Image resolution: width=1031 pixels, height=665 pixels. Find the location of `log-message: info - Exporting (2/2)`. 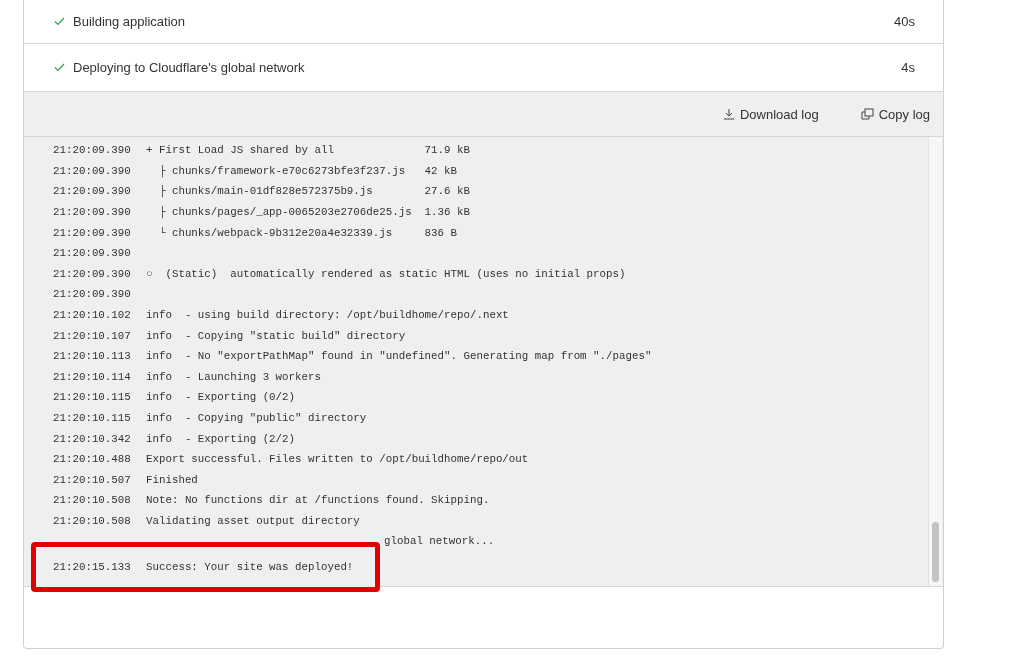

log-message: info - Exporting (2/2) is located at coordinates (221, 438).